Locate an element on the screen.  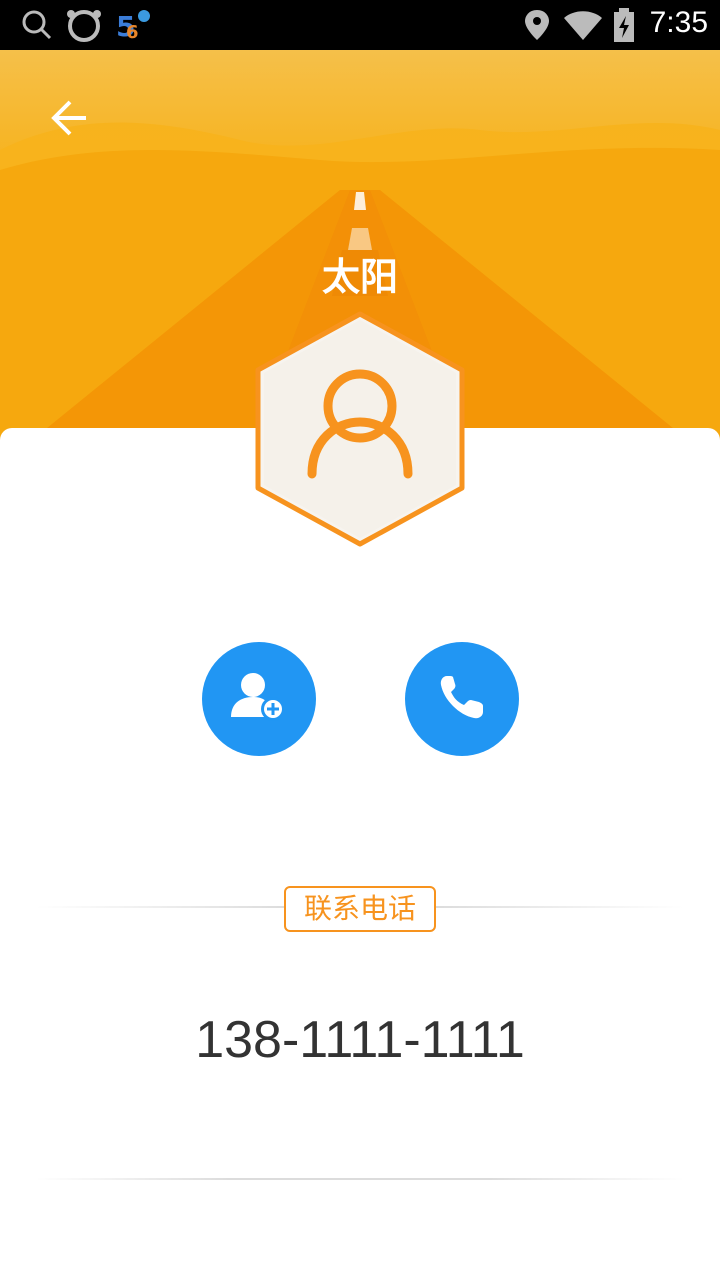
call-button is located at coordinates (462, 699).